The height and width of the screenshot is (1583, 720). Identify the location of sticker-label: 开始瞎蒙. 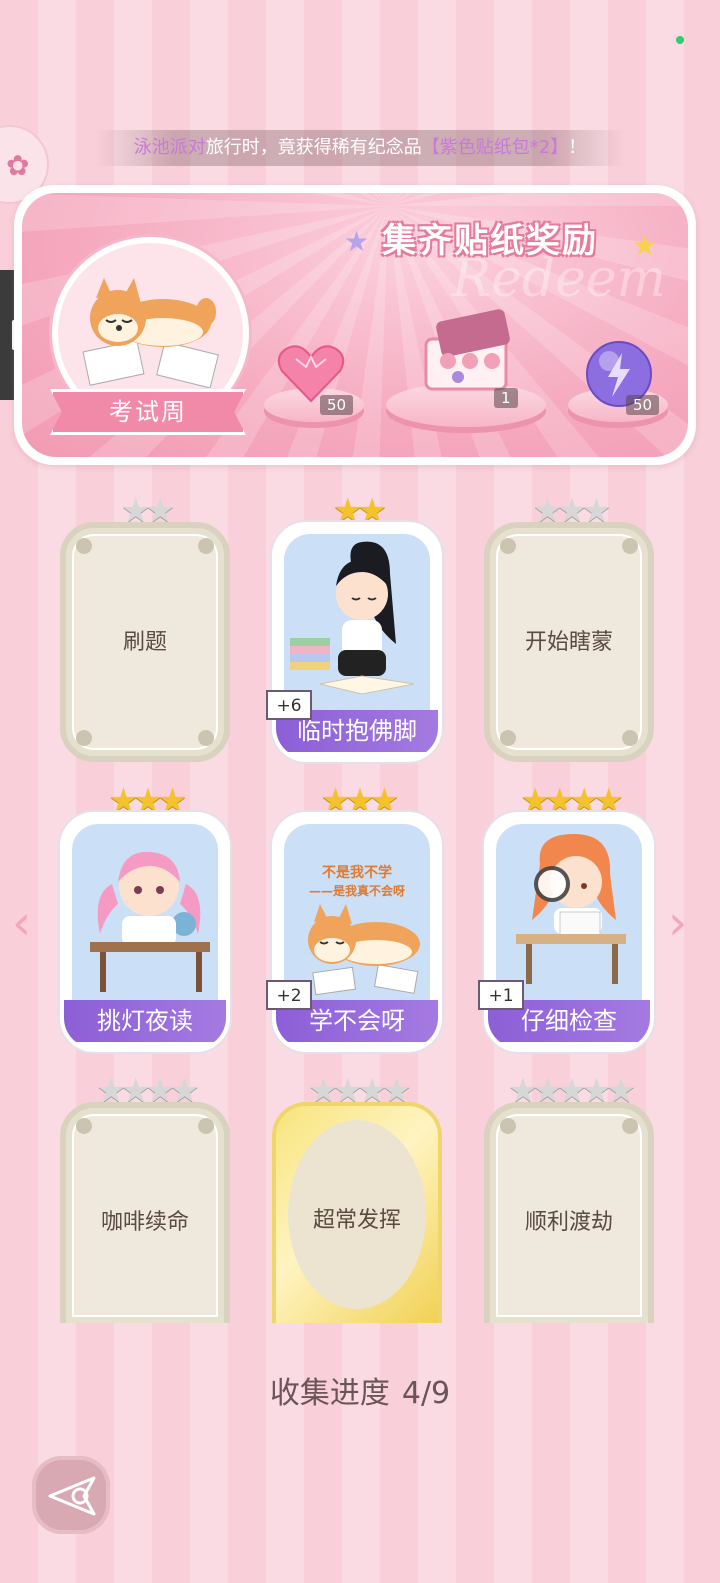
(568, 642).